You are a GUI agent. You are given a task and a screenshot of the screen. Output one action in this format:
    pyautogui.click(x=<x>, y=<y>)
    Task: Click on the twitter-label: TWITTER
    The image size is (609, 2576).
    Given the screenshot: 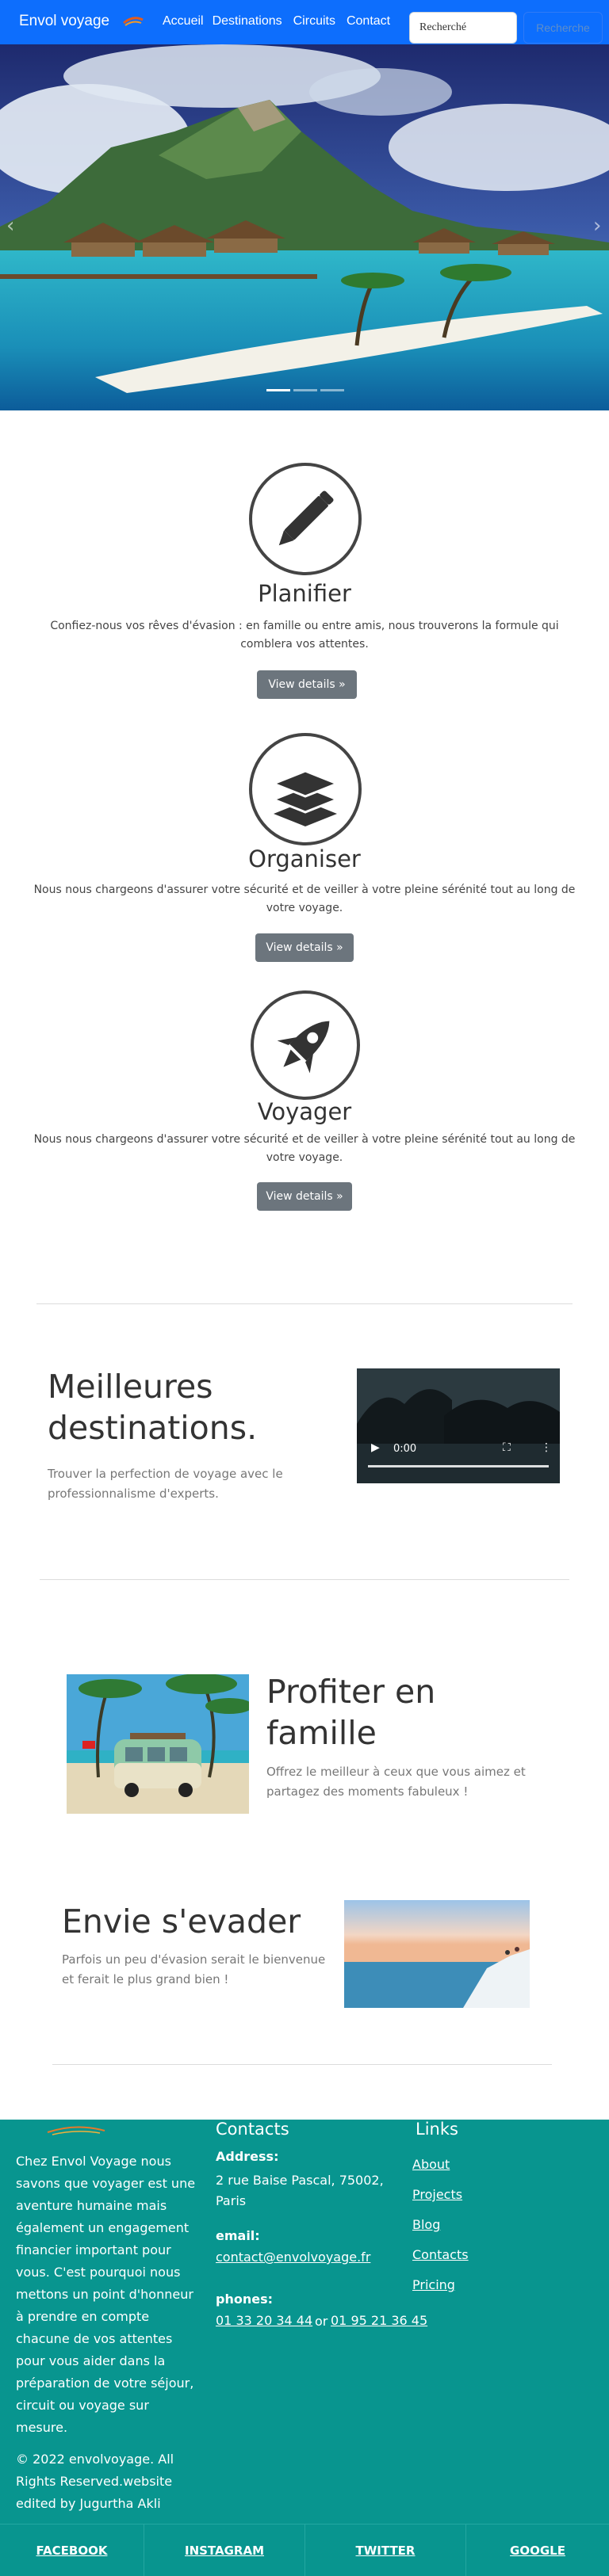 What is the action you would take?
    pyautogui.click(x=386, y=2551)
    